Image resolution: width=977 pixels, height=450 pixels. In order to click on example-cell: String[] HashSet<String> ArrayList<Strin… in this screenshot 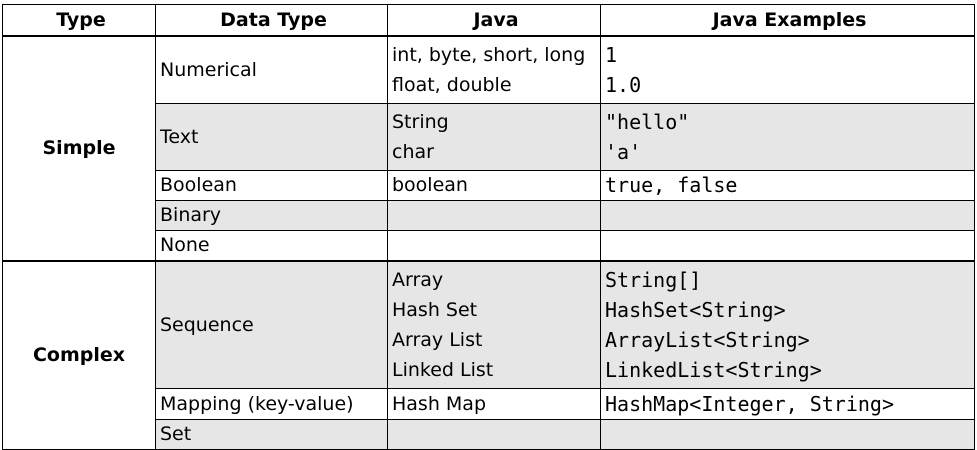, I will do `click(787, 324)`.